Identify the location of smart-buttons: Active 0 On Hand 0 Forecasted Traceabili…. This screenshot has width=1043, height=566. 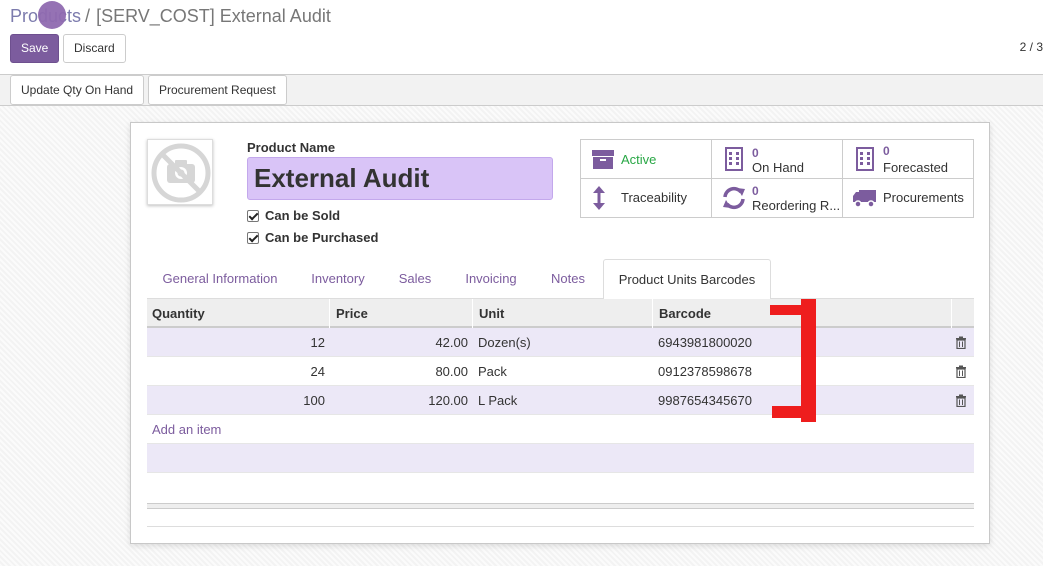
(777, 178).